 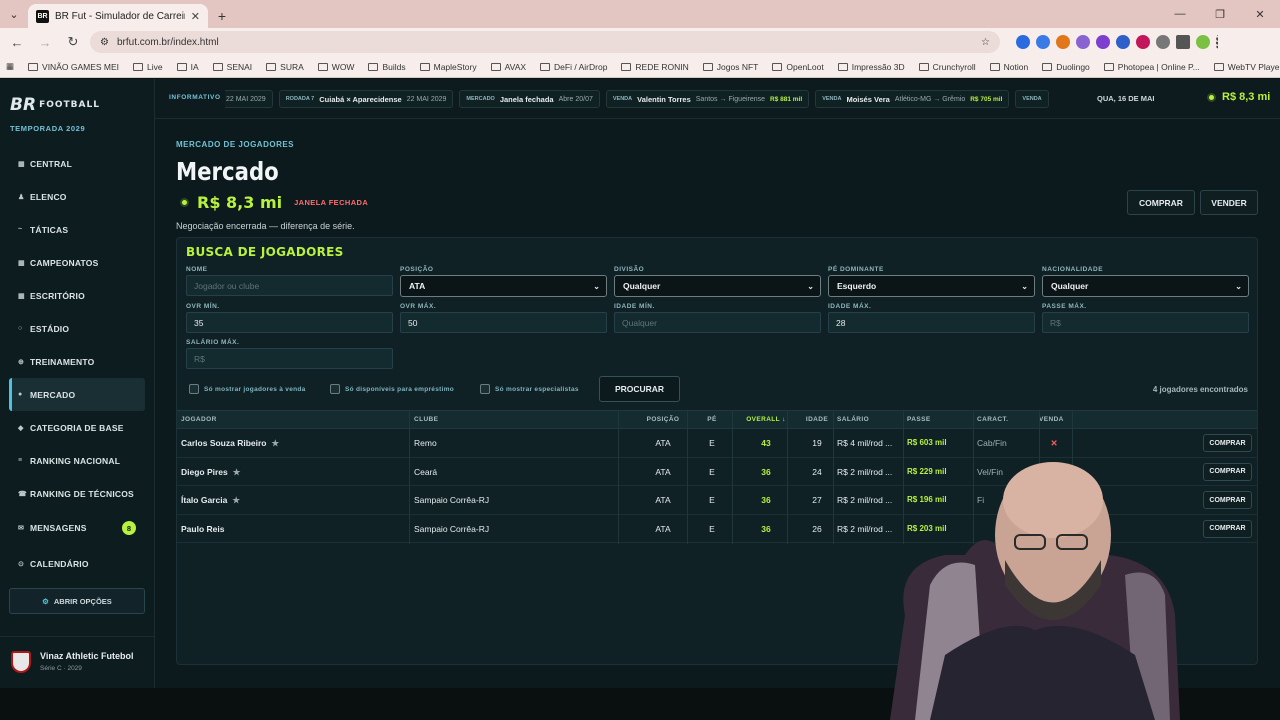 What do you see at coordinates (77, 163) in the screenshot?
I see `sidebar-item-central: ▦ CENTRAL` at bounding box center [77, 163].